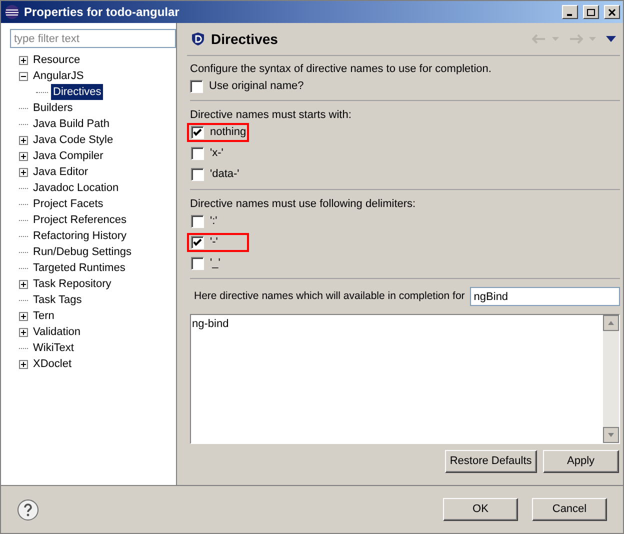 Image resolution: width=624 pixels, height=534 pixels. Describe the element at coordinates (80, 220) in the screenshot. I see `tree-item: Project References` at that location.